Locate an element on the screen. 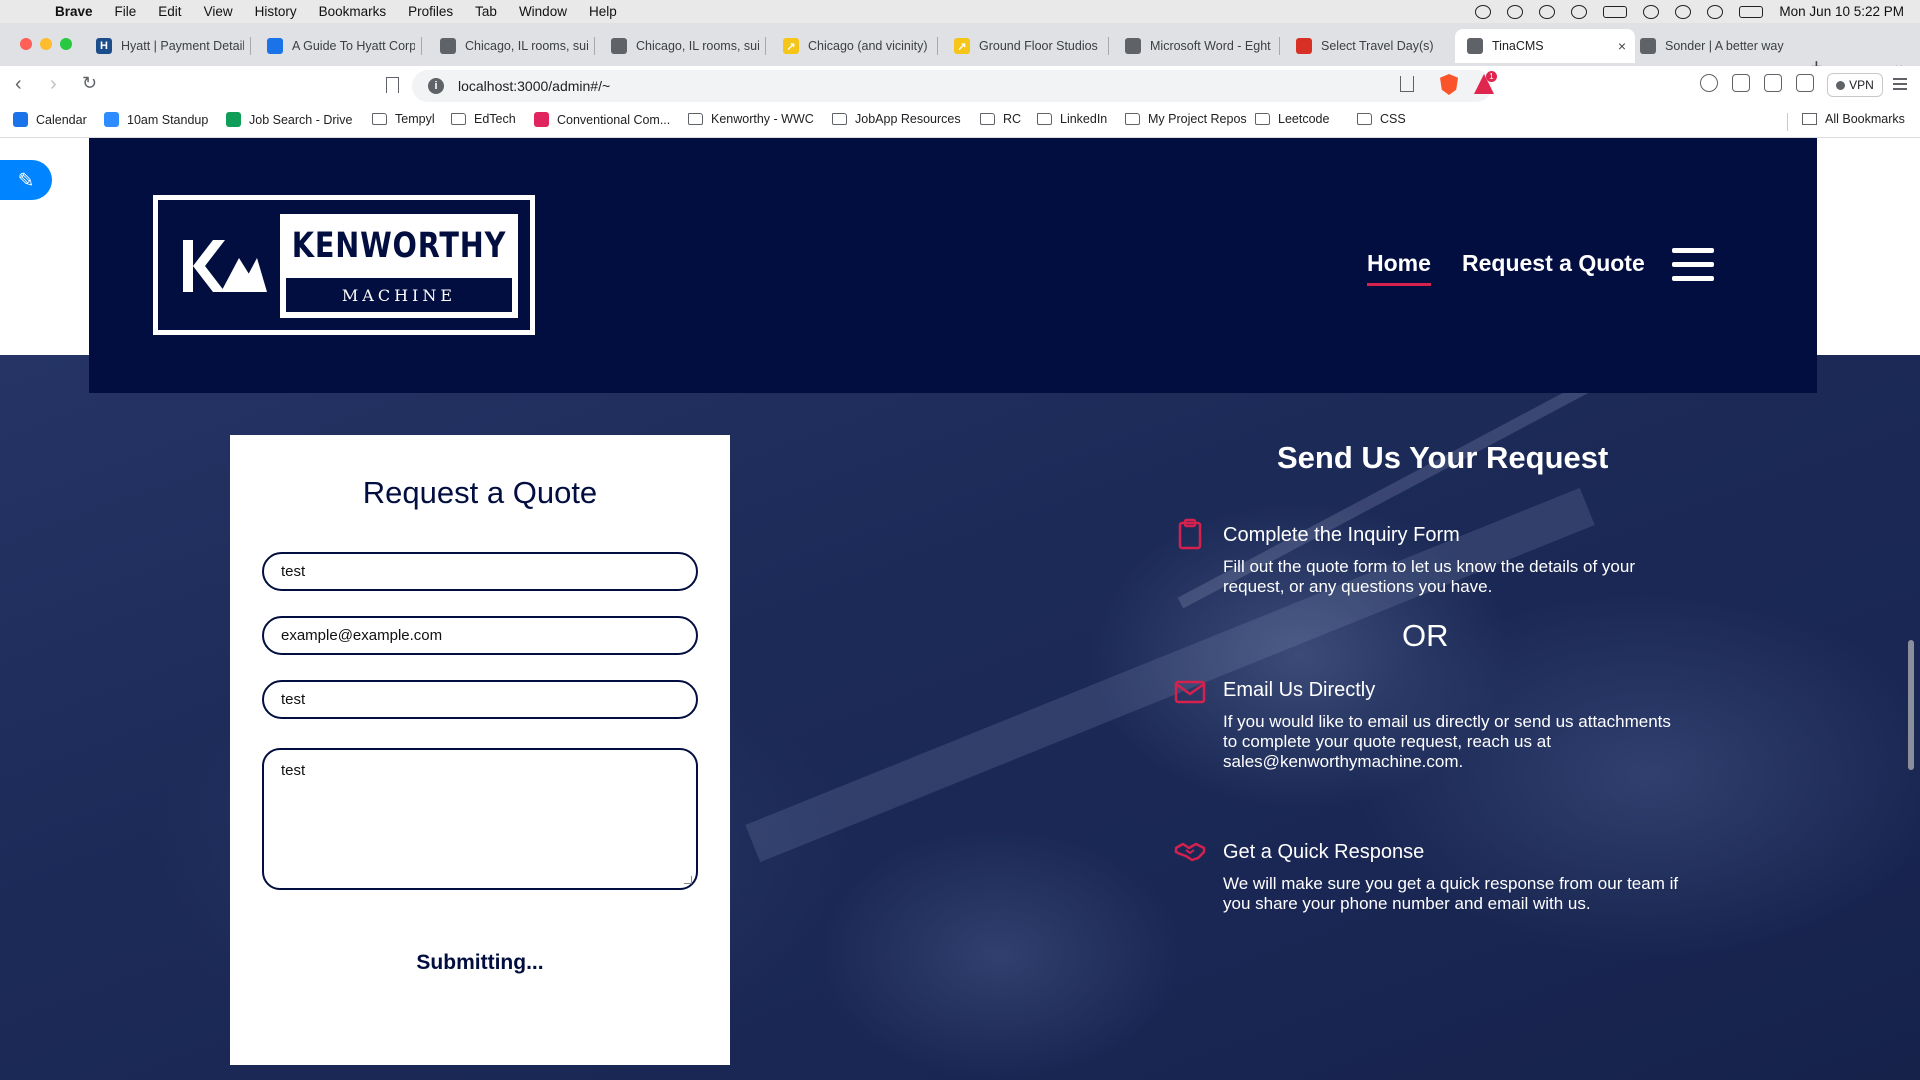 This screenshot has height=1080, width=1920. share-icon is located at coordinates (1407, 84).